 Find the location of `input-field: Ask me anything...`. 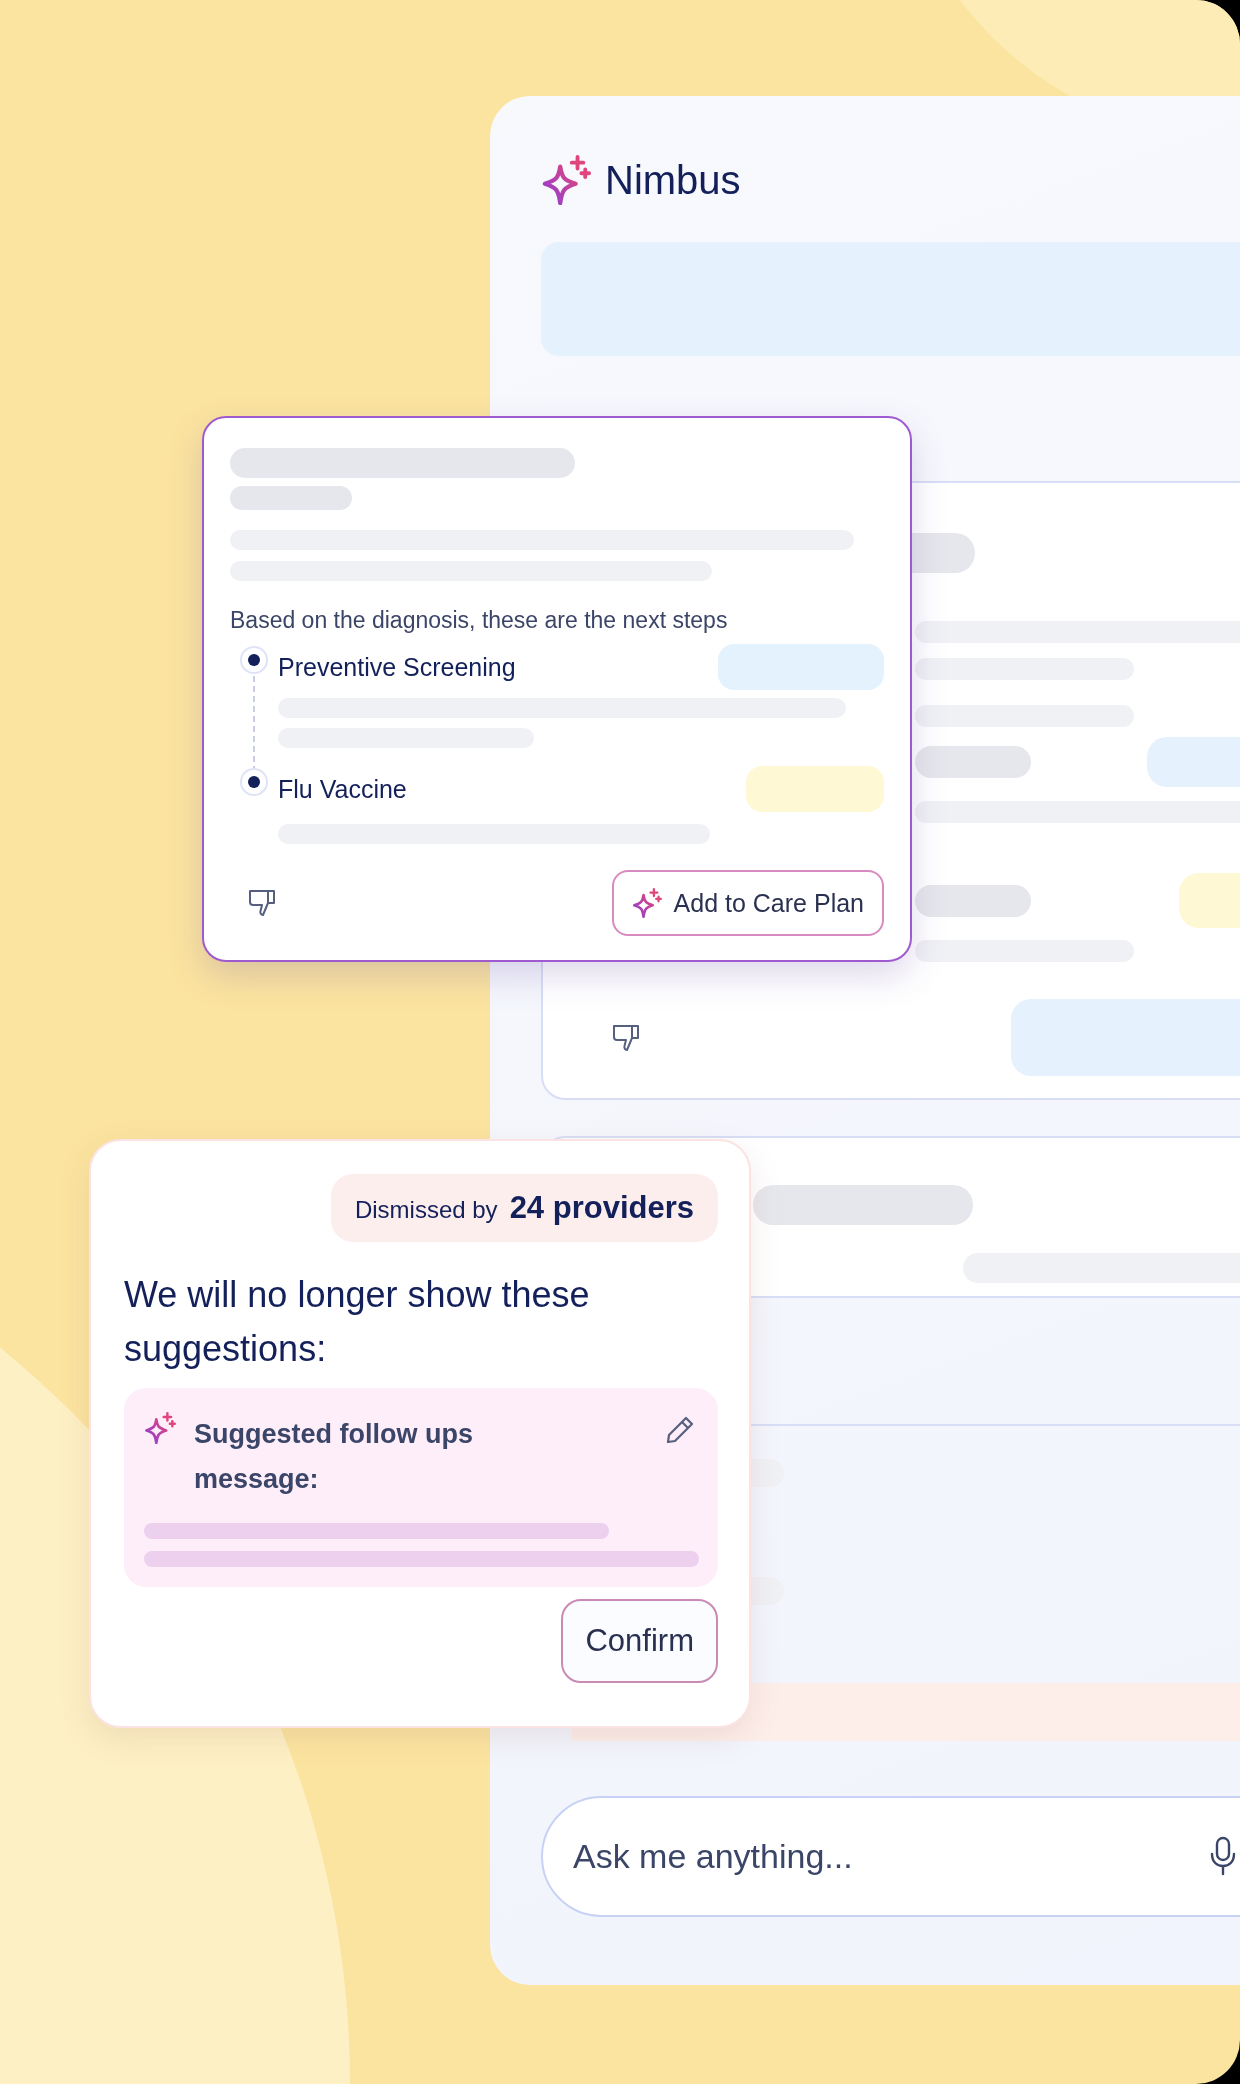

input-field: Ask me anything... is located at coordinates (890, 1856).